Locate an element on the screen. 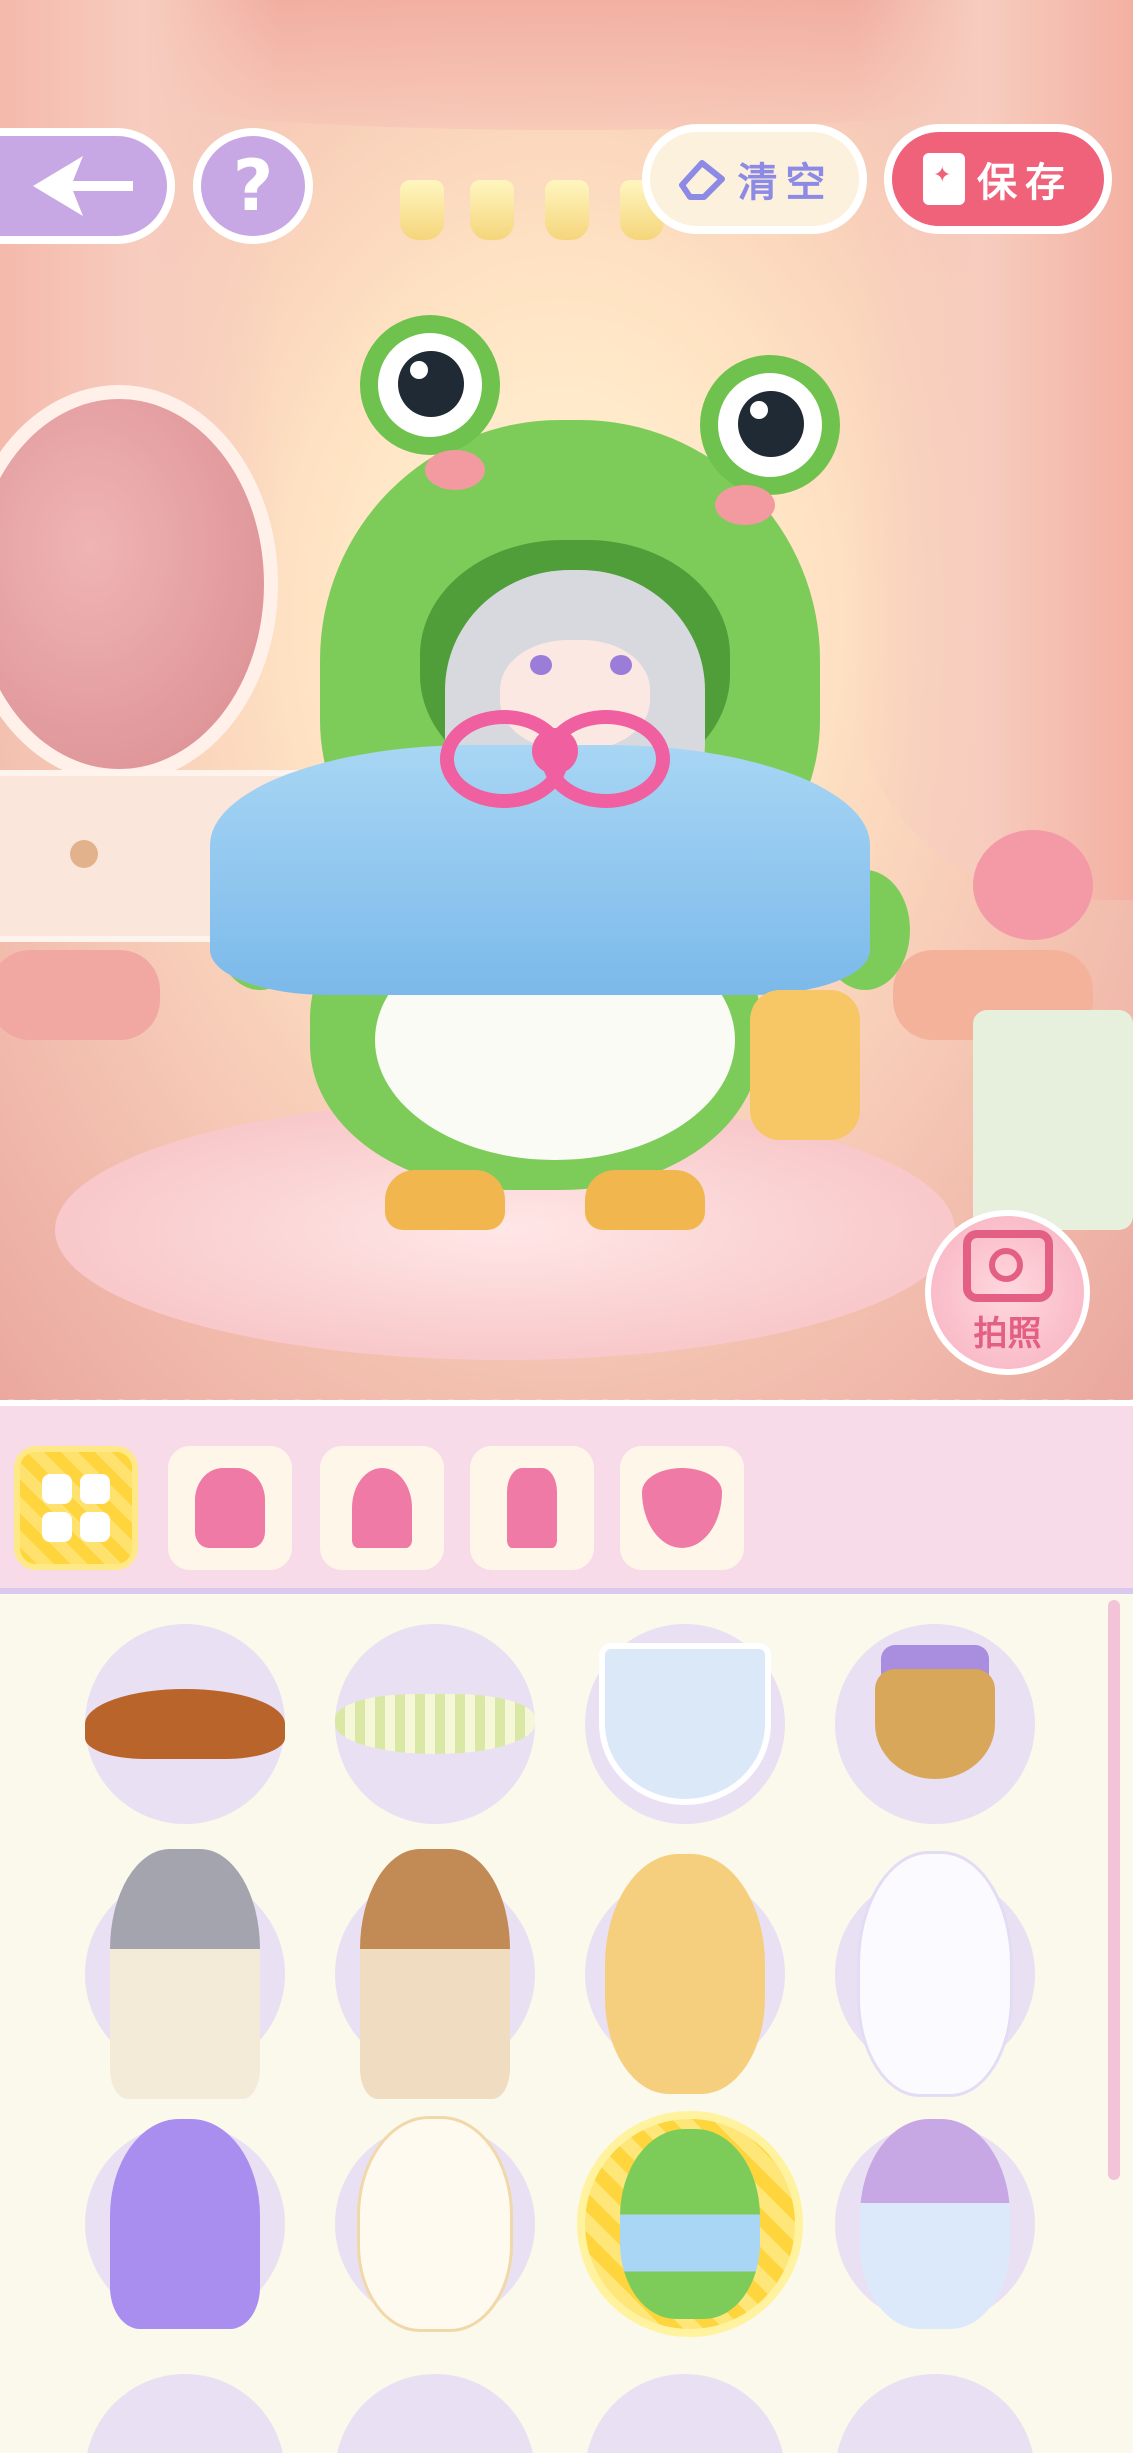 The width and height of the screenshot is (1133, 2453). frog-costume-icon is located at coordinates (690, 2224).